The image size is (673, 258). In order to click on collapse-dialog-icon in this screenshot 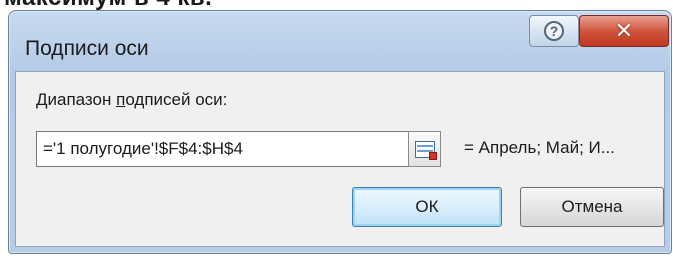, I will do `click(425, 150)`.